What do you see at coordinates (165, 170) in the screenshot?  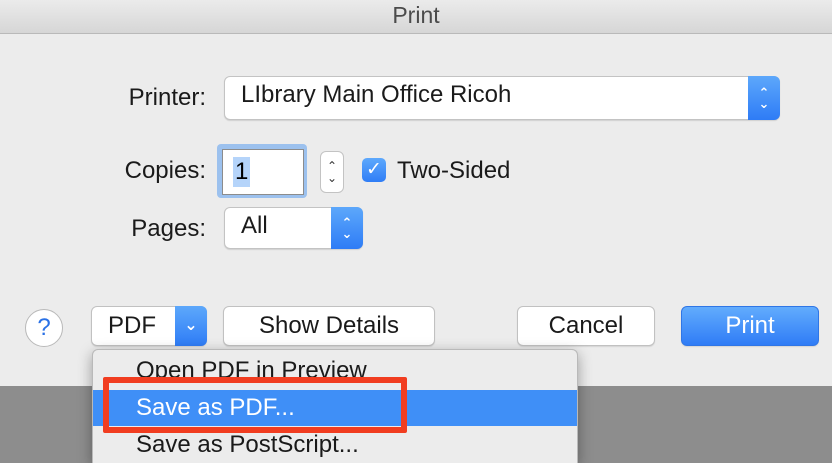 I see `copies-label: Copies:` at bounding box center [165, 170].